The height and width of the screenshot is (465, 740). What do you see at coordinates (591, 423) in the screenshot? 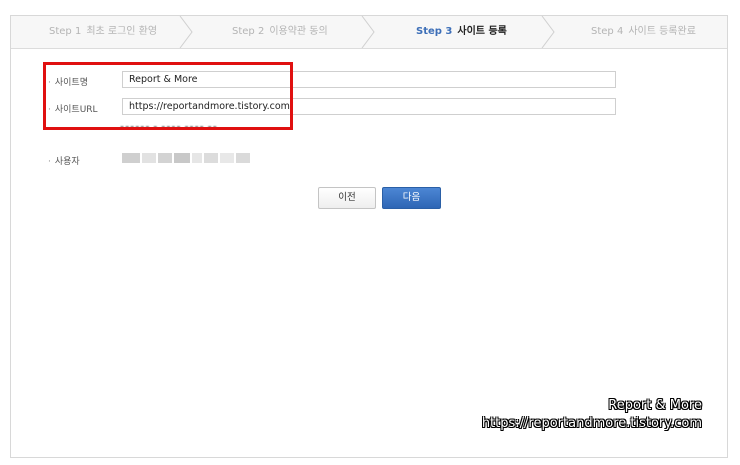
I see `watermark-url: https://reportandmore.tistory.com` at bounding box center [591, 423].